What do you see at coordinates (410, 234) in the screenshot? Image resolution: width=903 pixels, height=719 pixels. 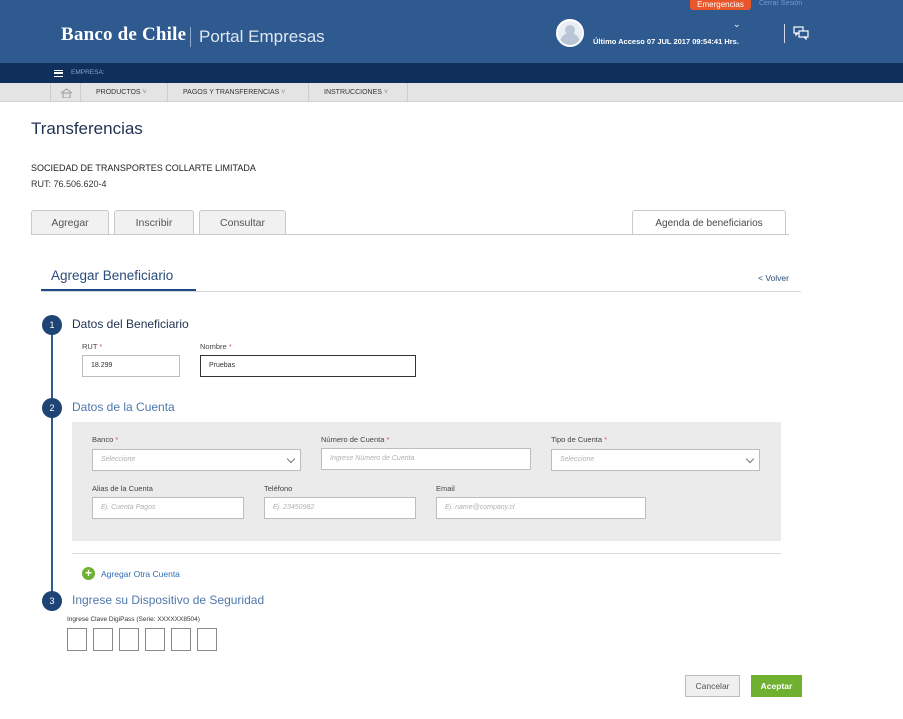 I see `tab-divider` at bounding box center [410, 234].